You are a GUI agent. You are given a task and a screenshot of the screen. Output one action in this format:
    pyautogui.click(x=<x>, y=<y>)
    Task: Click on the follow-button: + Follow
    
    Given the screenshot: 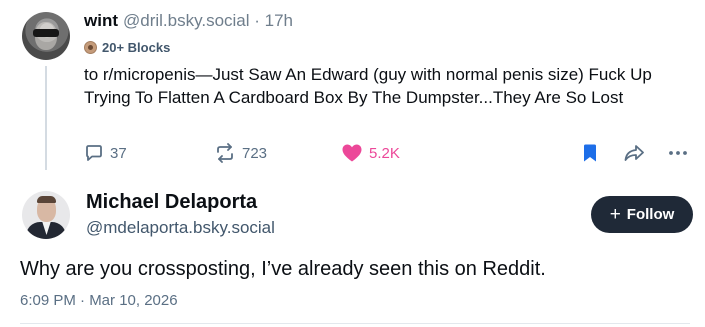 What is the action you would take?
    pyautogui.click(x=642, y=214)
    